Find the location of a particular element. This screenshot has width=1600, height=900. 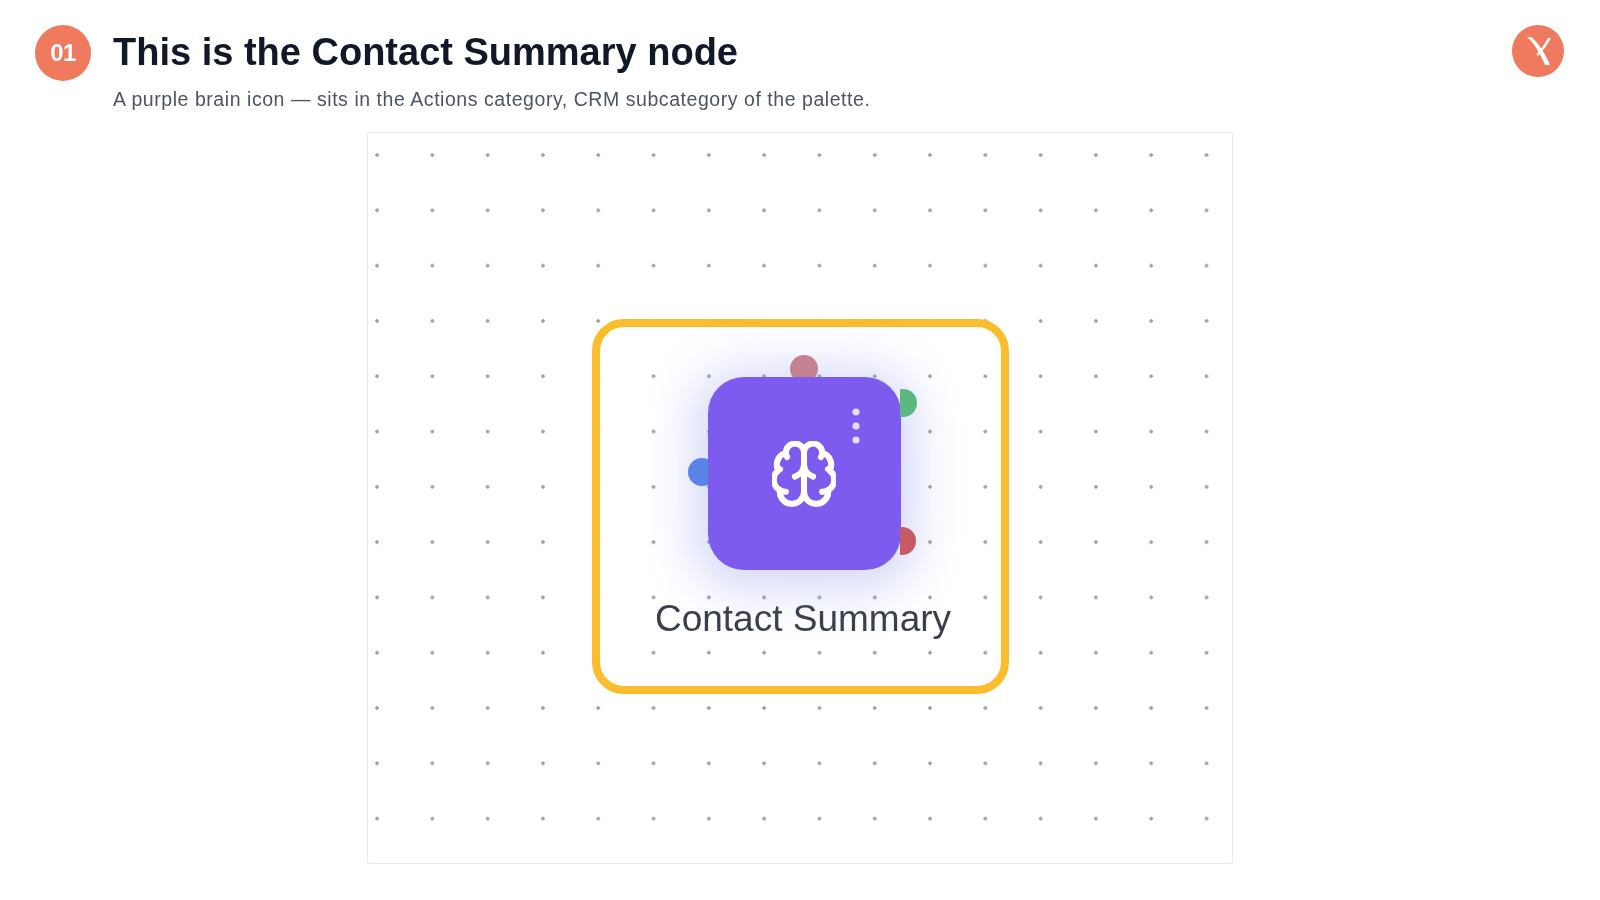

logo-icon is located at coordinates (1538, 51).